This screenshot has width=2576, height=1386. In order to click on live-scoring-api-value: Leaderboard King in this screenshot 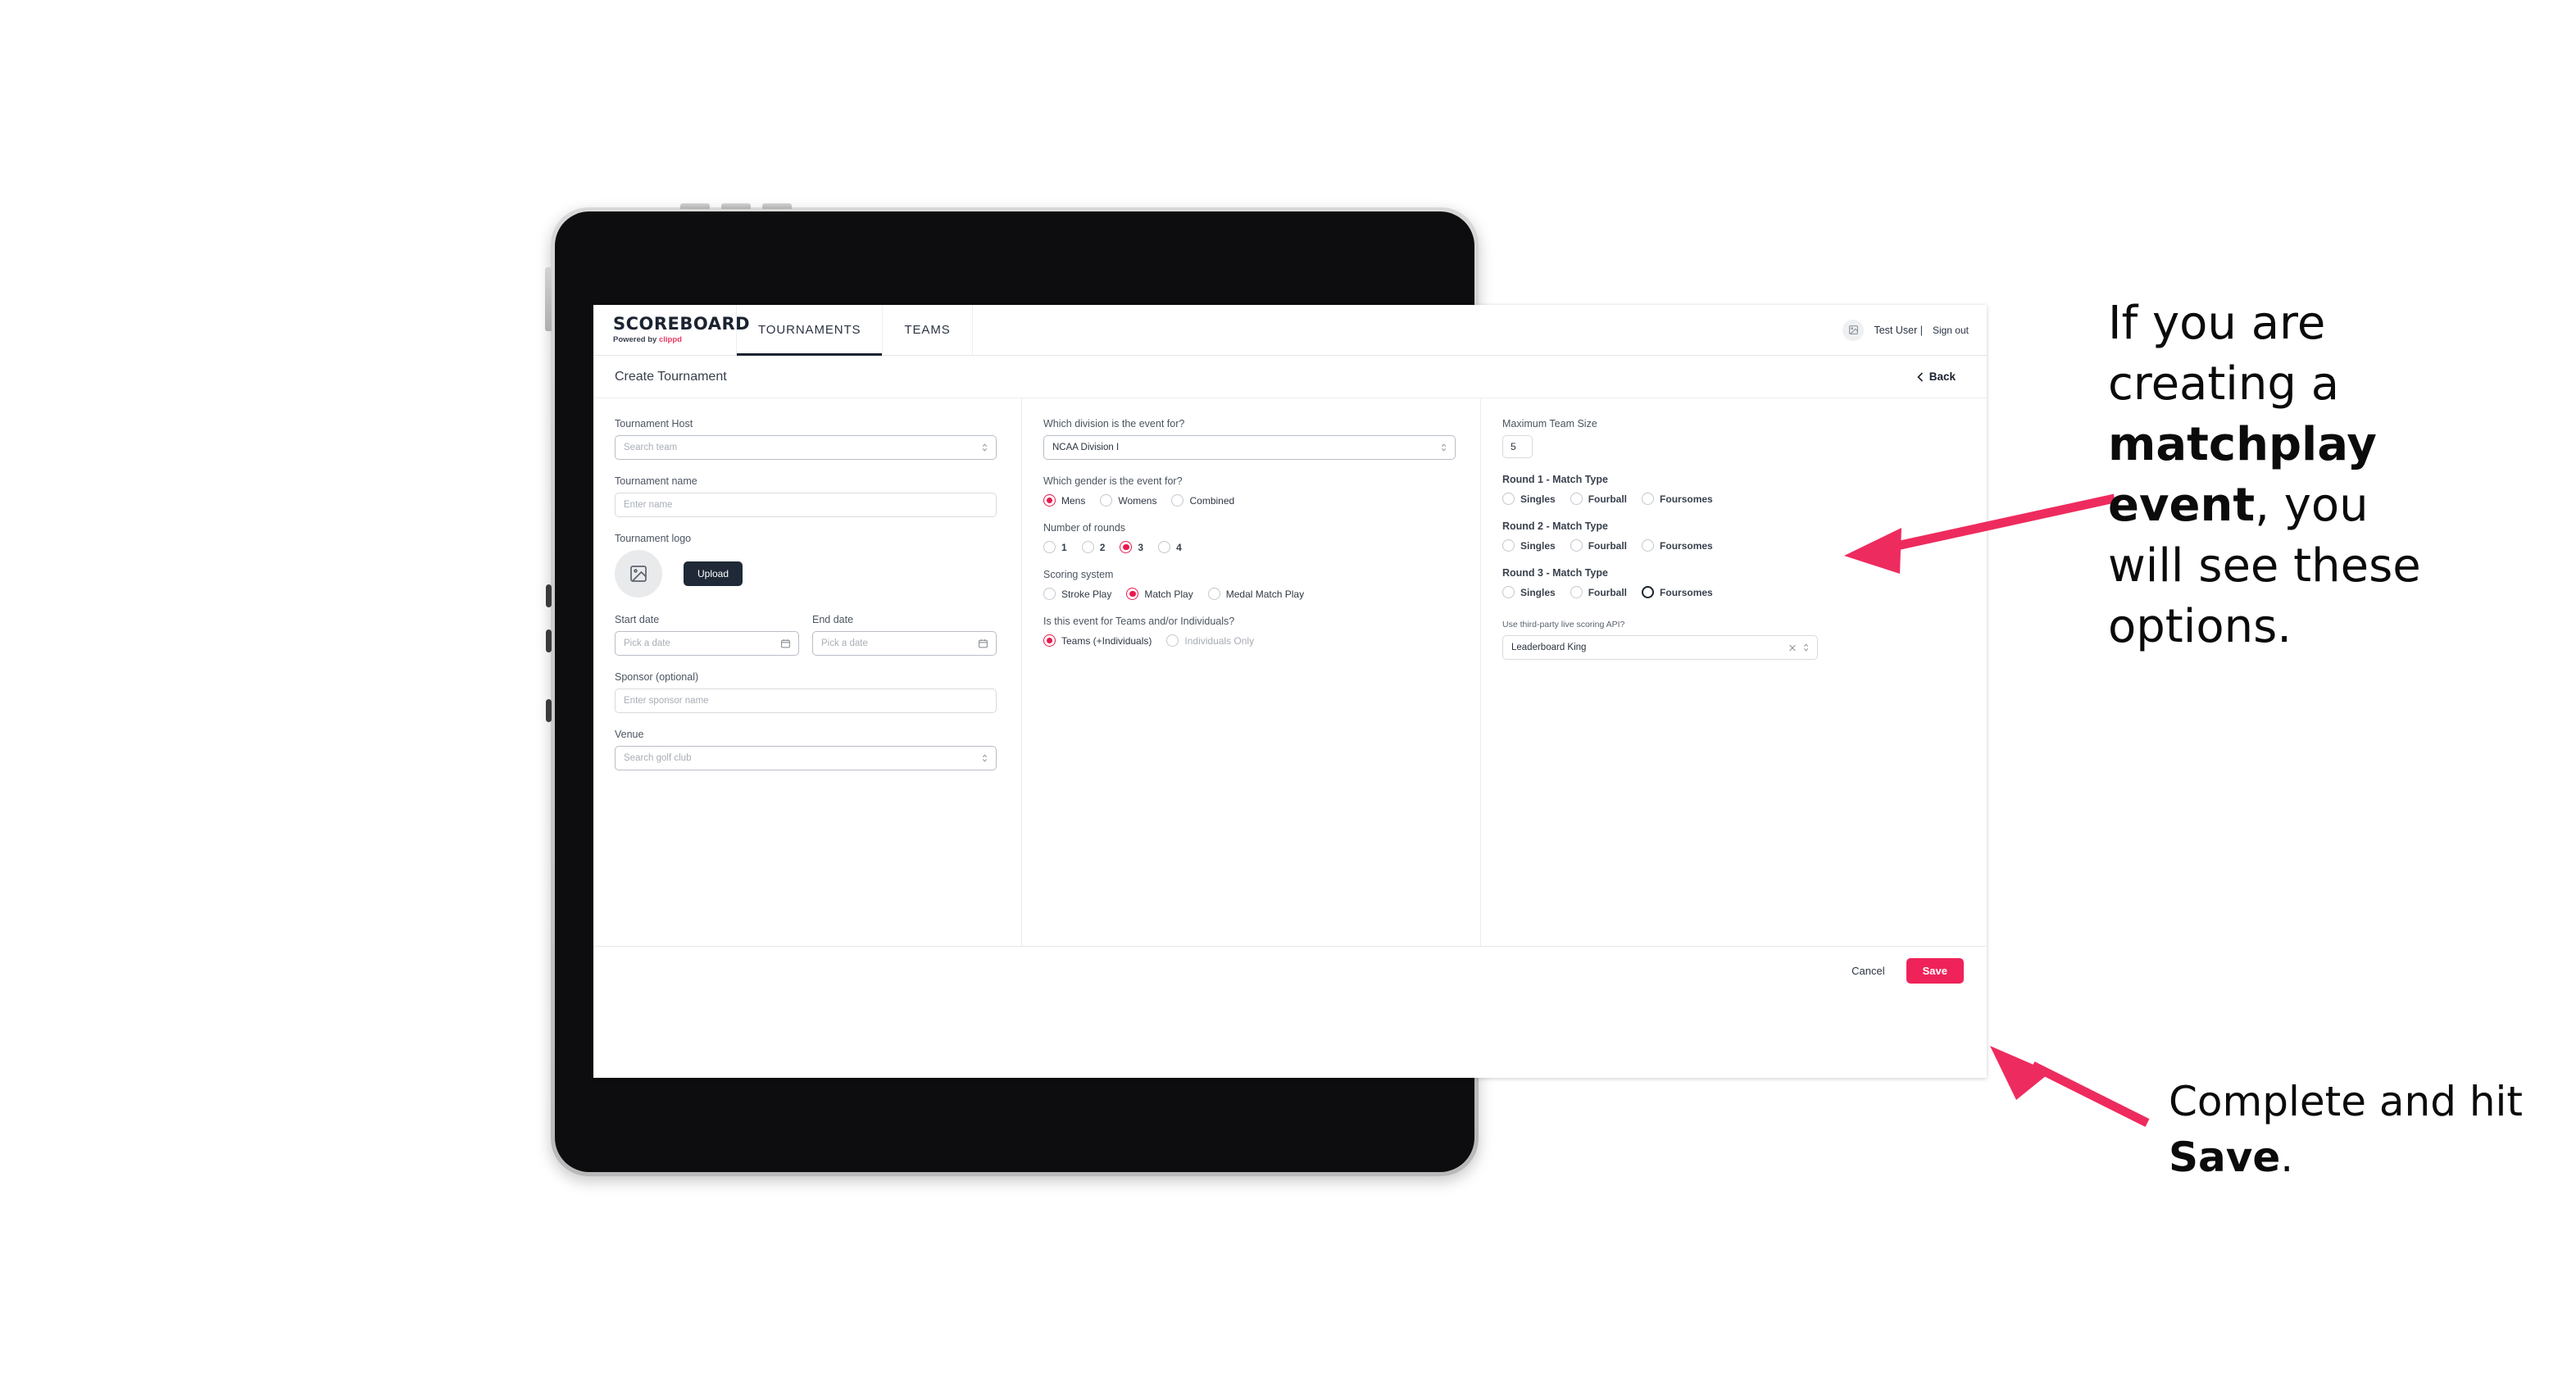, I will do `click(1549, 647)`.